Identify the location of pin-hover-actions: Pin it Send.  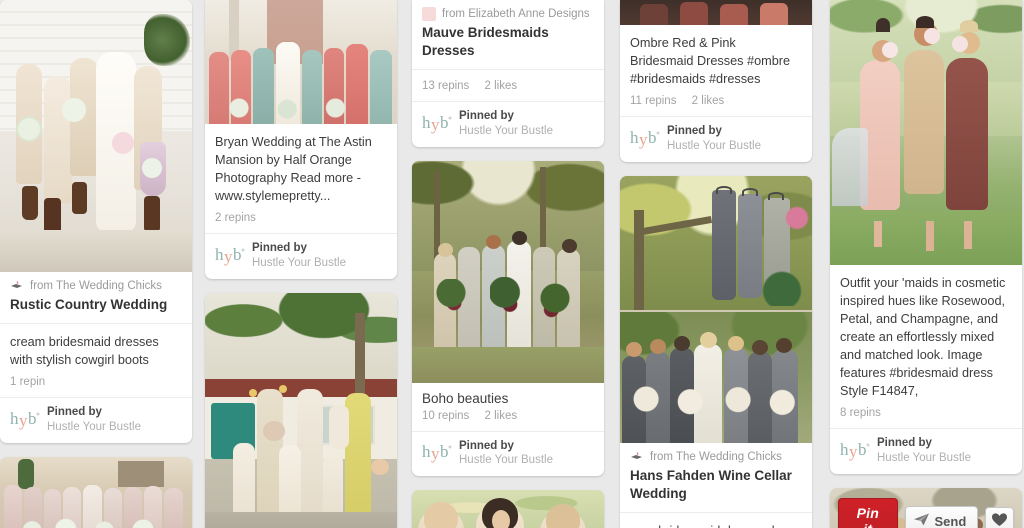
(926, 513).